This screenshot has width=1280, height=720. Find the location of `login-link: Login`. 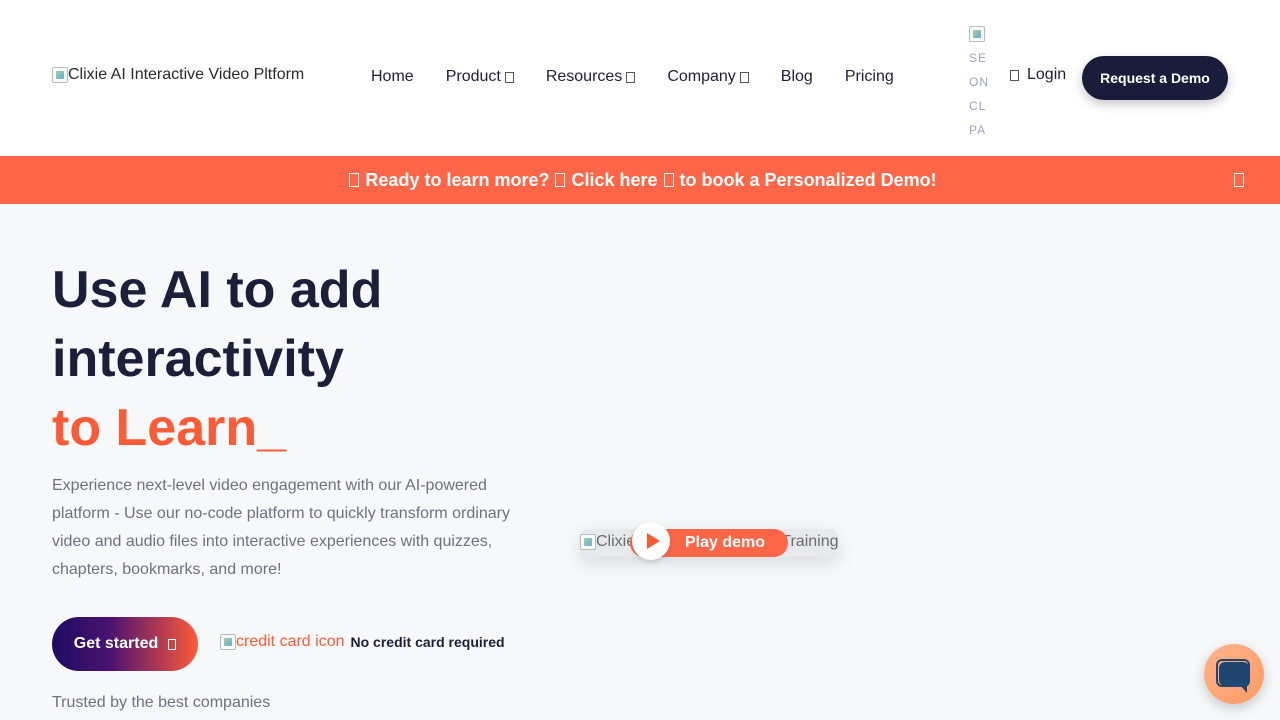

login-link: Login is located at coordinates (1038, 75).